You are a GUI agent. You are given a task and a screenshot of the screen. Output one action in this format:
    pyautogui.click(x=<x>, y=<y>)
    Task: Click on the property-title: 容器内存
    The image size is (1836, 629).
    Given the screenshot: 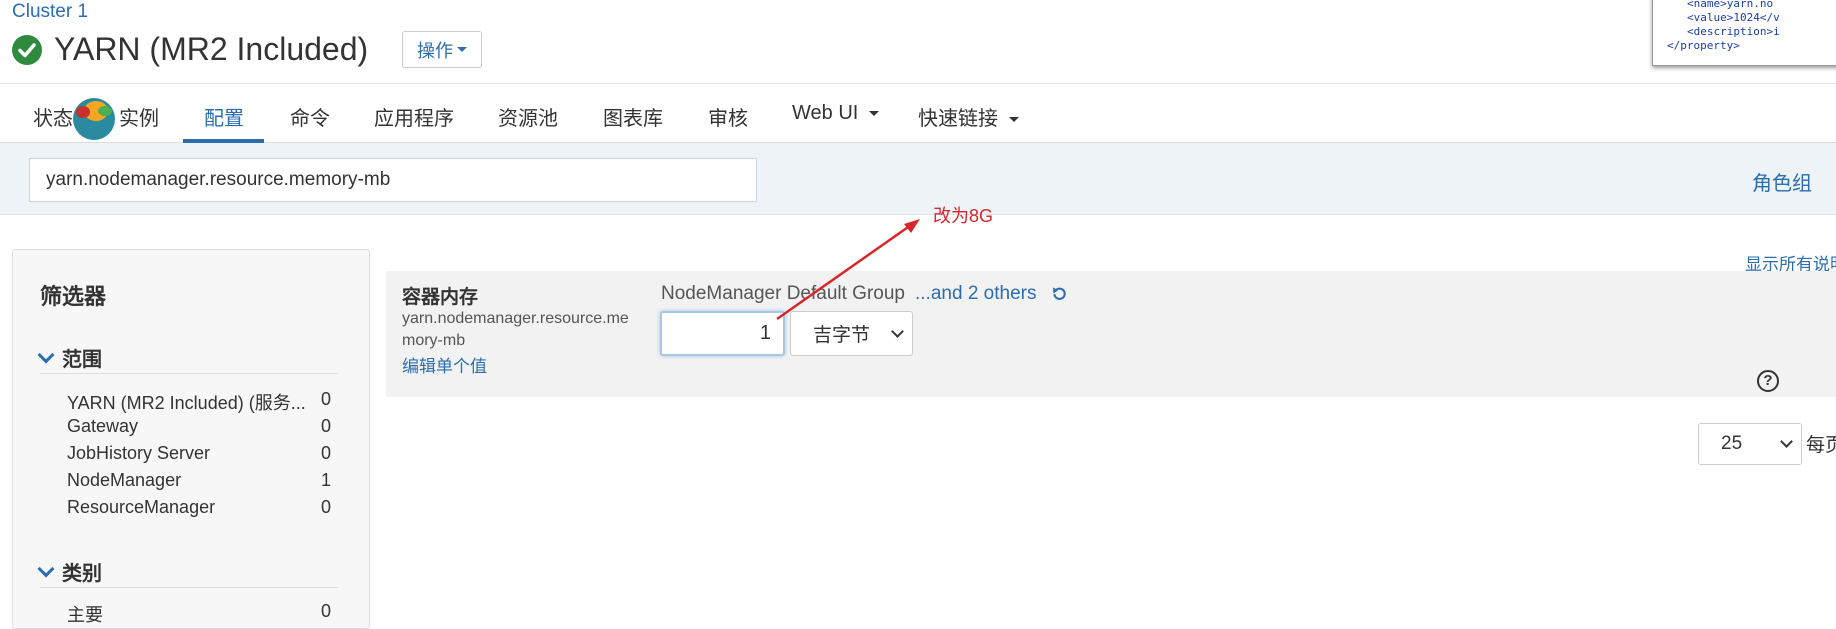 What is the action you would take?
    pyautogui.click(x=440, y=297)
    